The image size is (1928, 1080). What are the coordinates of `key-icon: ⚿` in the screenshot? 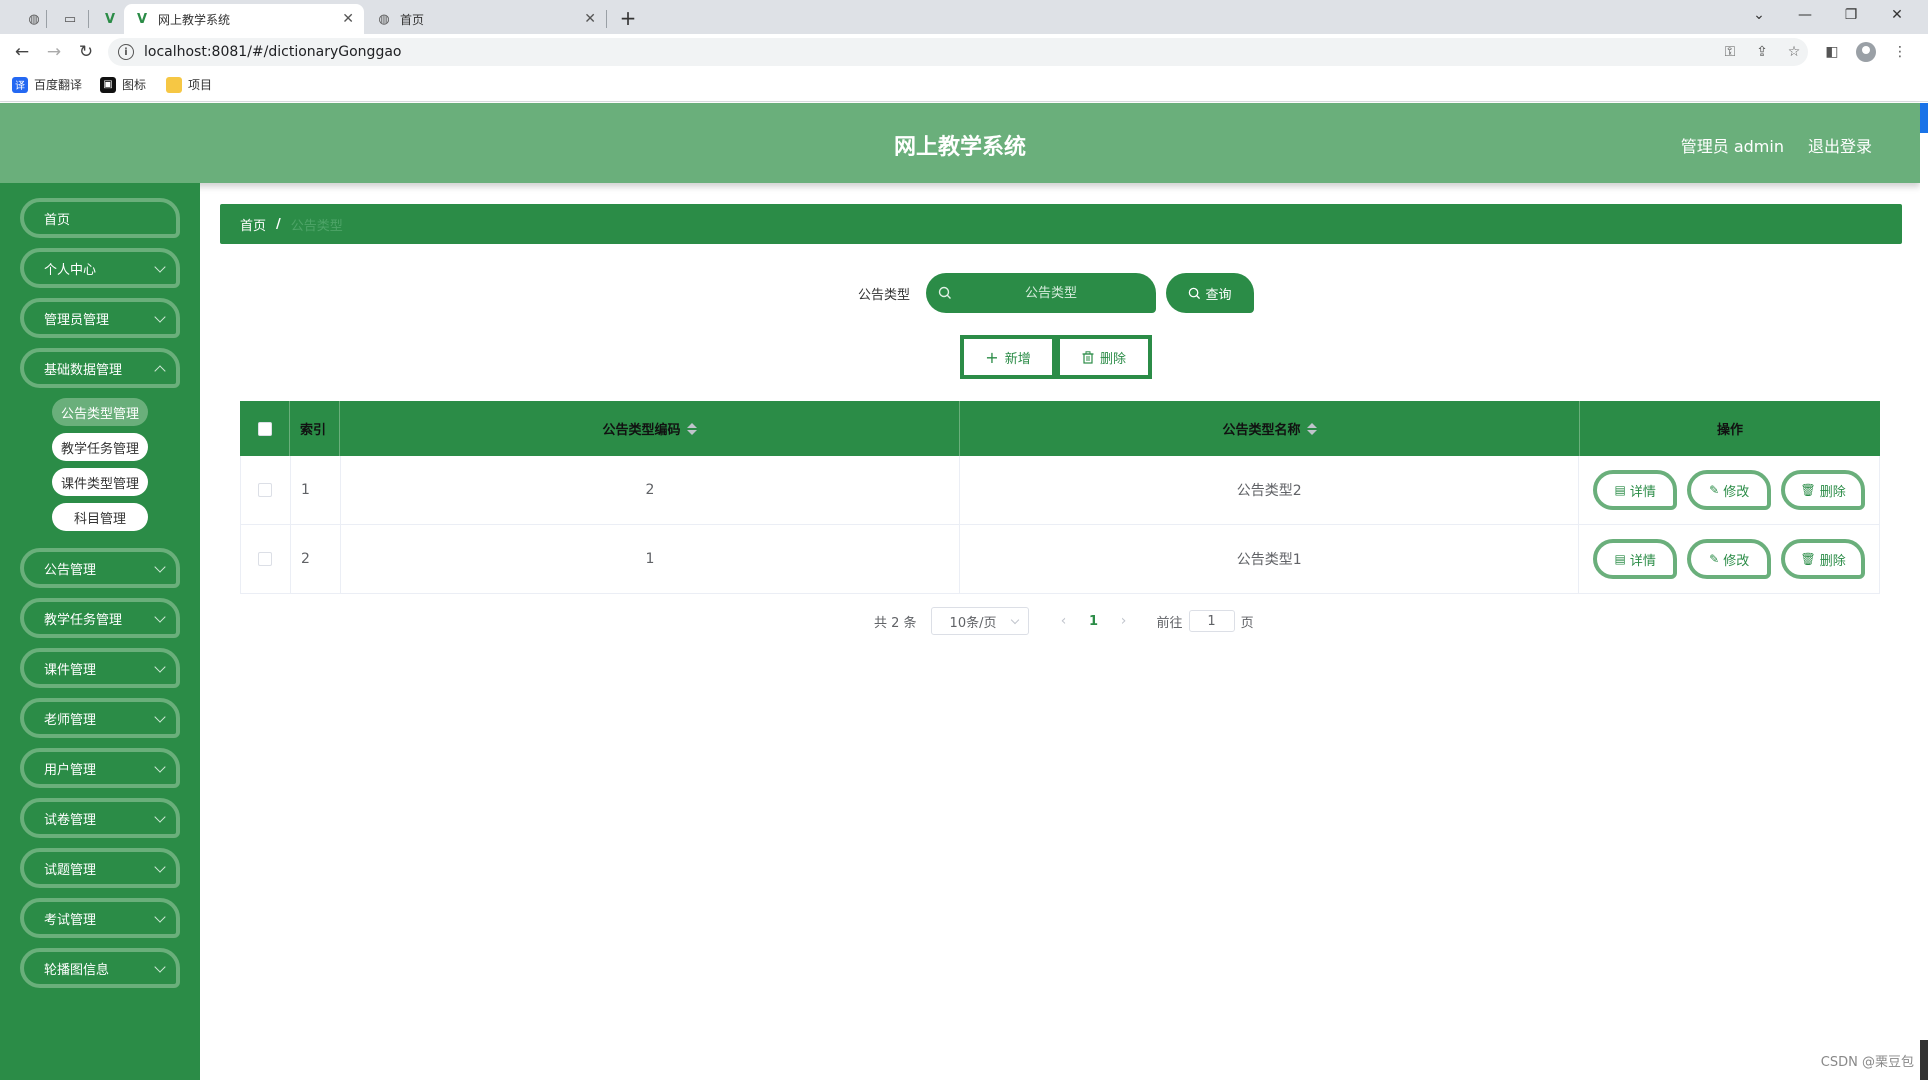 It's located at (1730, 52).